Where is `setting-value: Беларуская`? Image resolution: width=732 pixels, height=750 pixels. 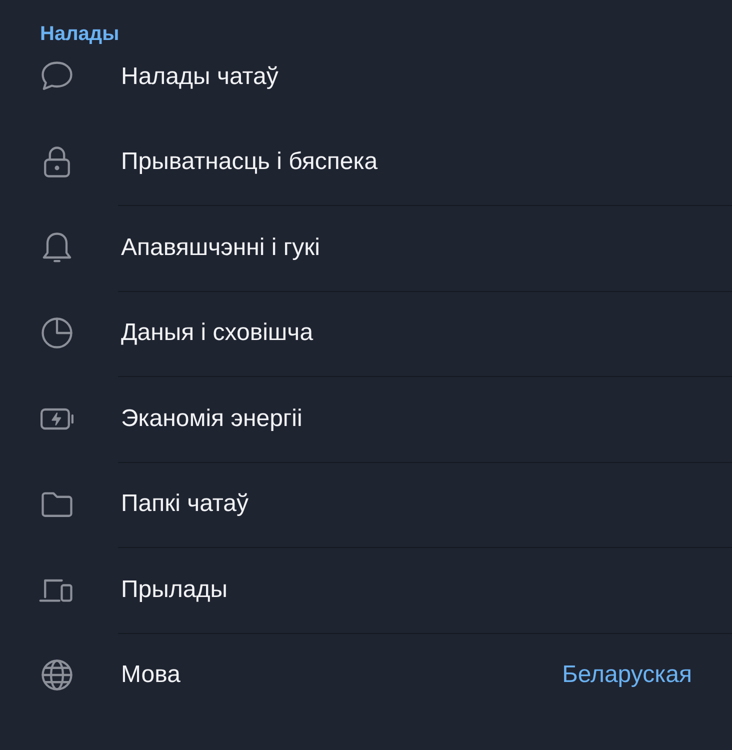 setting-value: Беларуская is located at coordinates (627, 675).